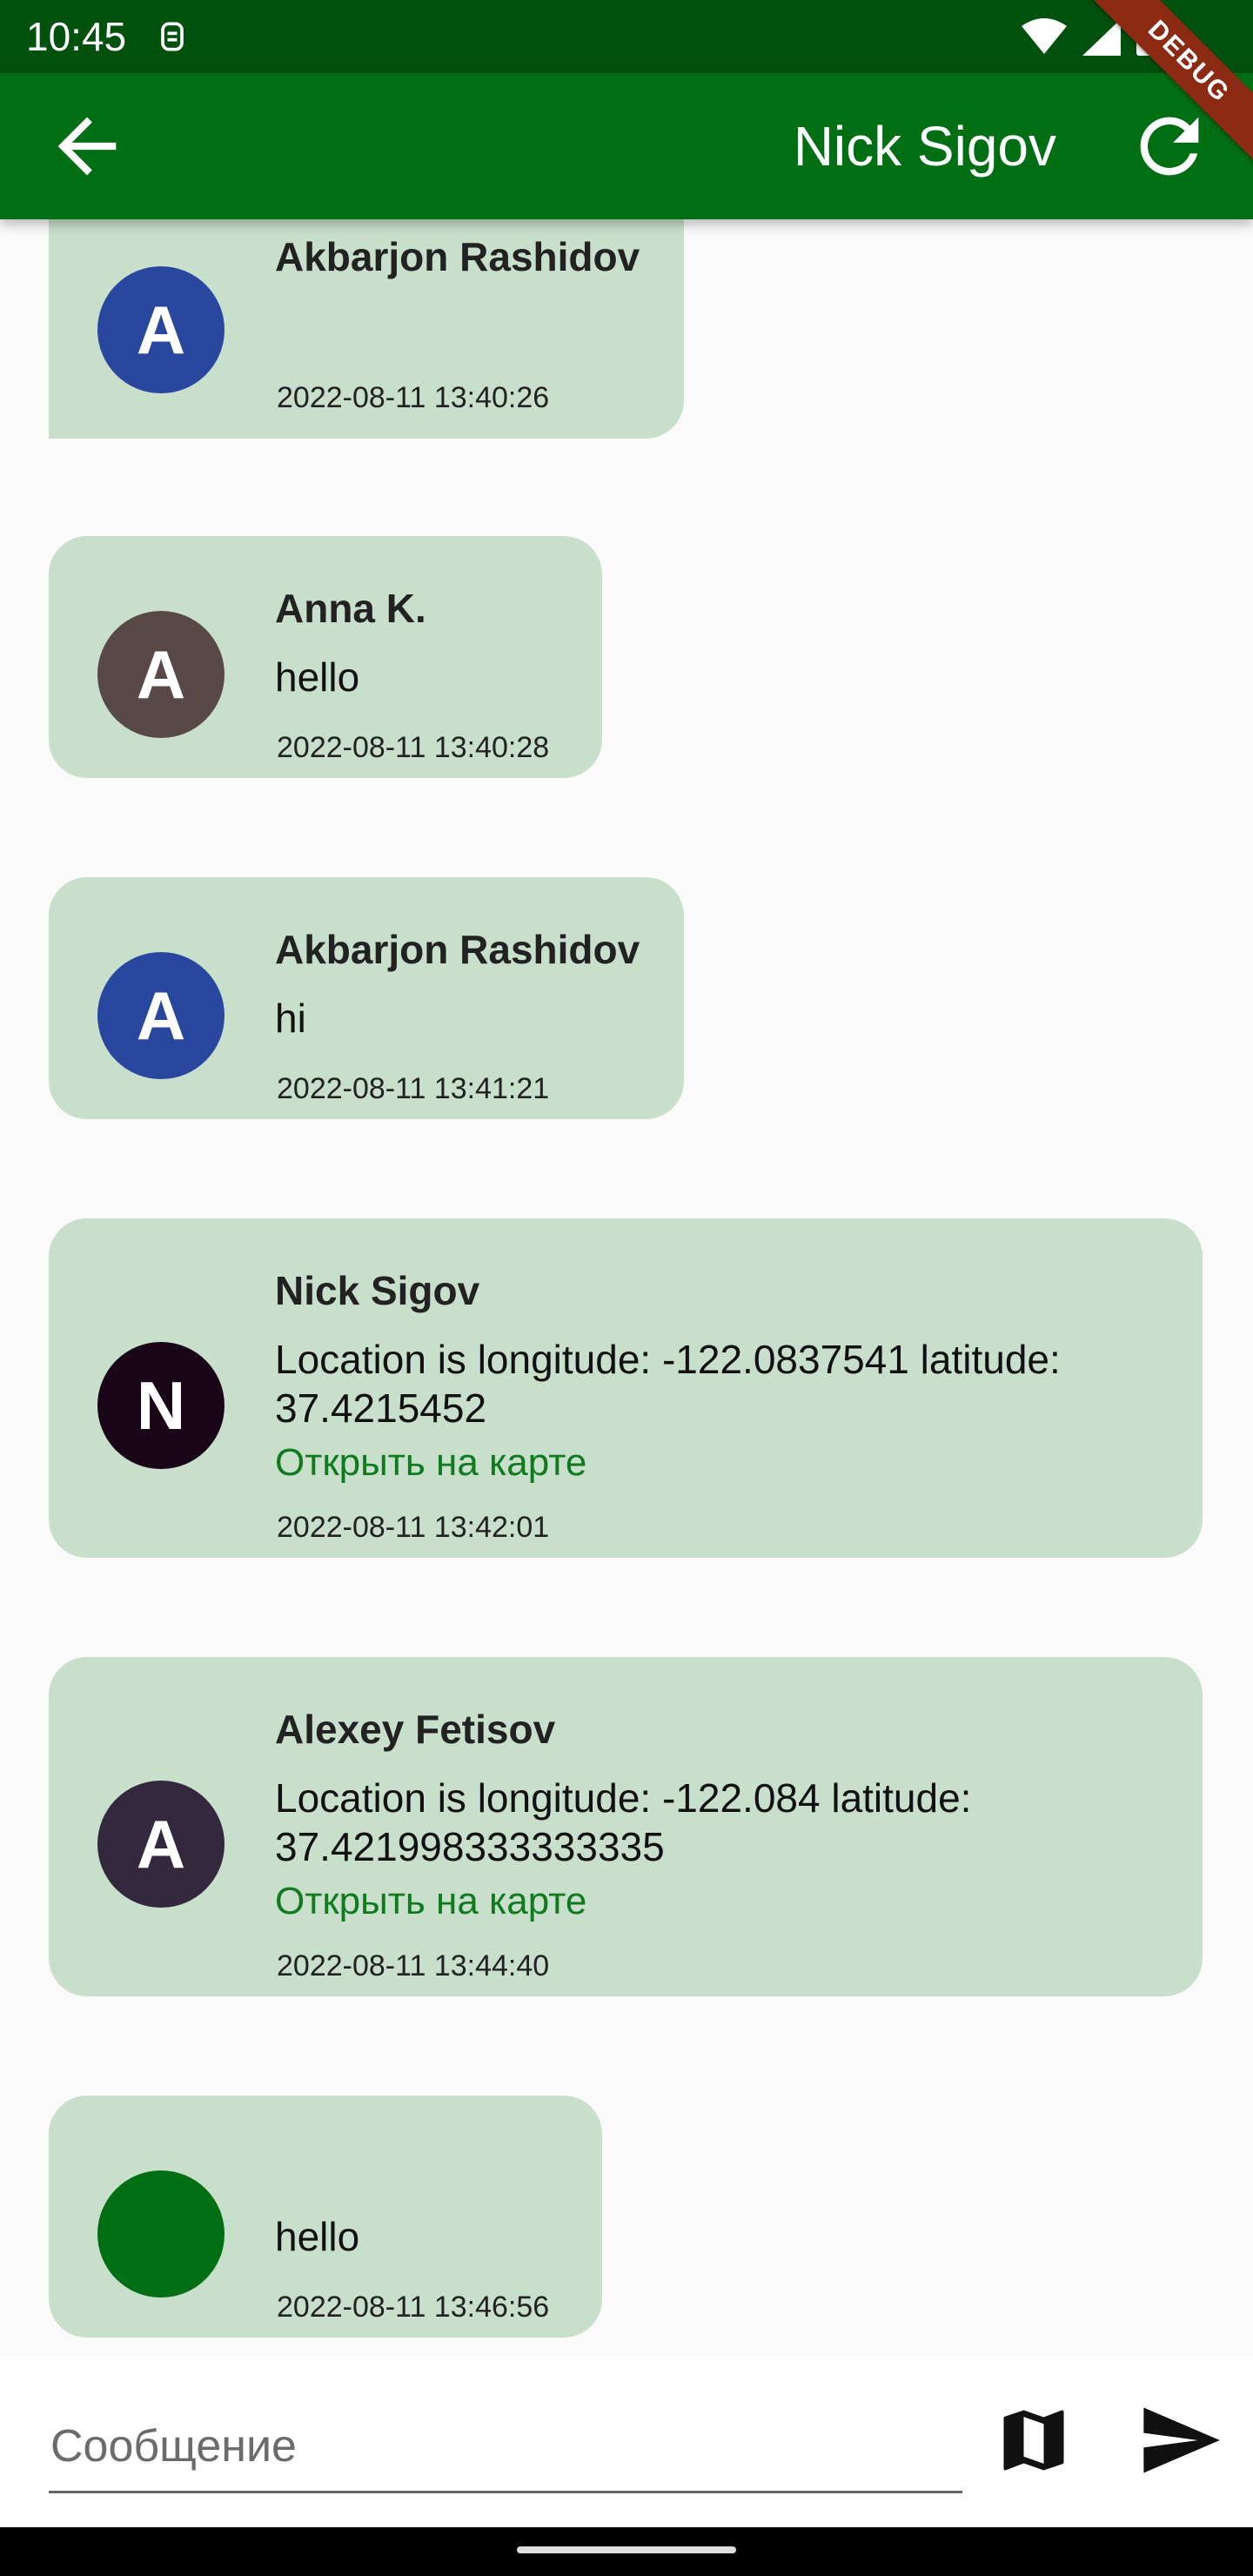 This screenshot has width=1253, height=2576. I want to click on message-time: 2022-08-11 13:44:40, so click(413, 1966).